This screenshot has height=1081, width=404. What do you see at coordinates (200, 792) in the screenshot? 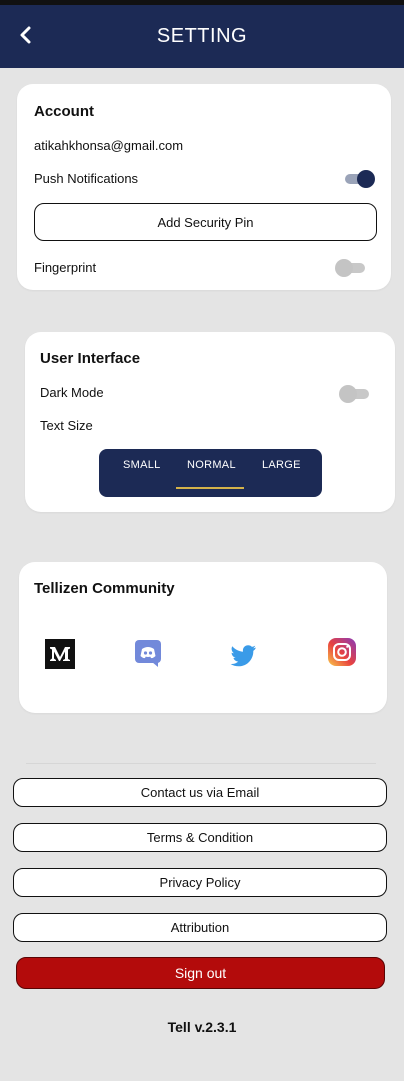
I see `contact-email-button: Contact us via Email` at bounding box center [200, 792].